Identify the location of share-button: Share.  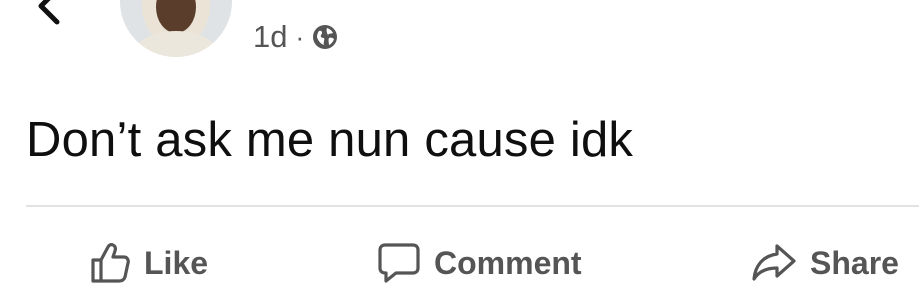
(824, 263).